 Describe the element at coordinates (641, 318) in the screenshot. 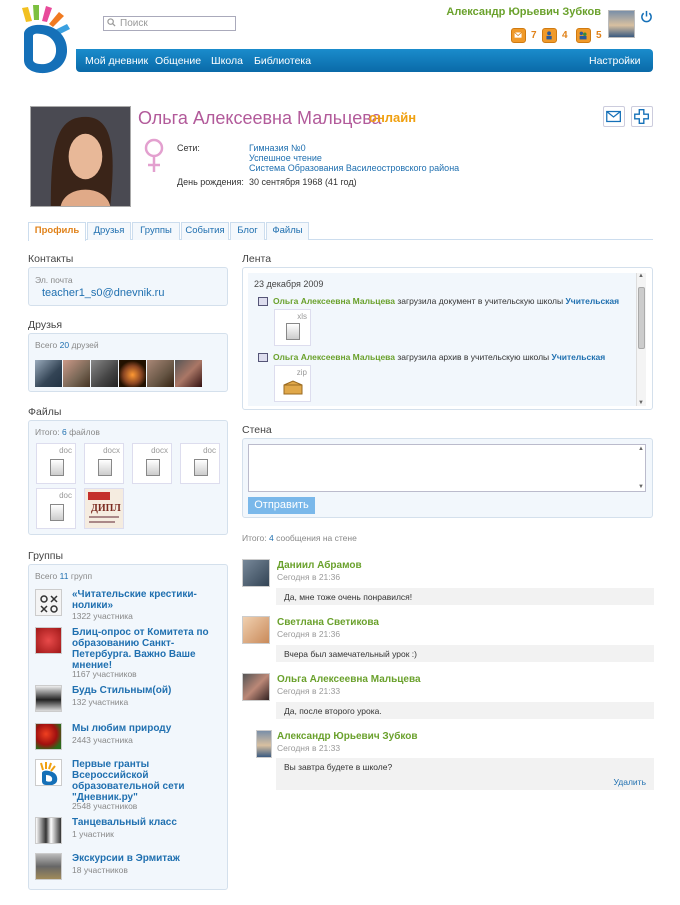

I see `scrollbar-thumb` at that location.